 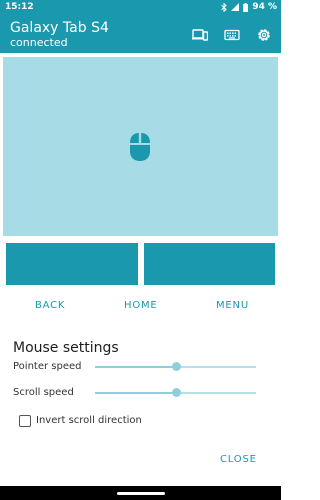 What do you see at coordinates (264, 35) in the screenshot?
I see `gear-icon` at bounding box center [264, 35].